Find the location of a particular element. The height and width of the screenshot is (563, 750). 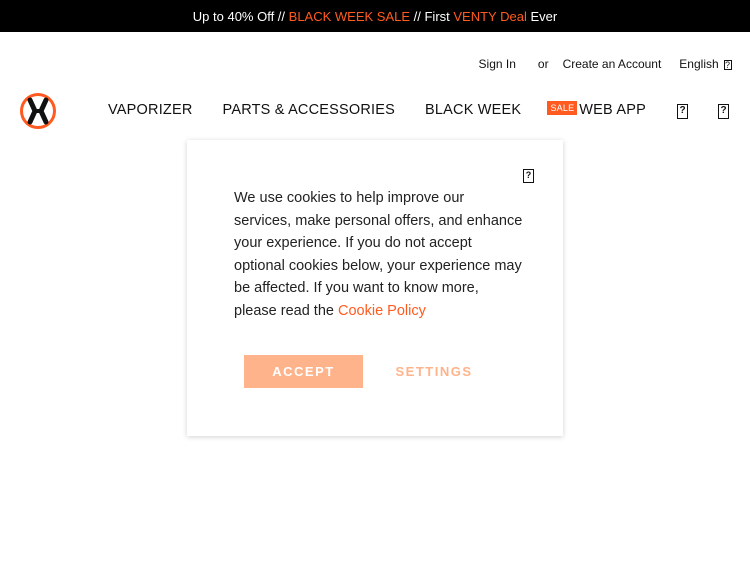

nav-black-week-label: BLACK WEEK is located at coordinates (473, 110).